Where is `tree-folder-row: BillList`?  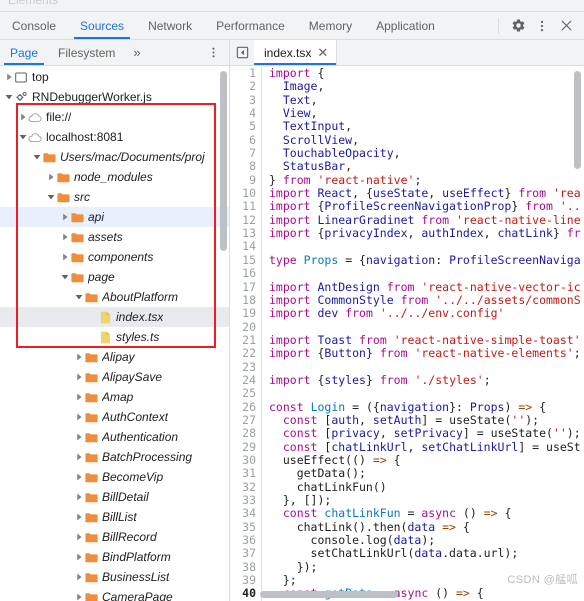
tree-folder-row: BillList is located at coordinates (114, 517).